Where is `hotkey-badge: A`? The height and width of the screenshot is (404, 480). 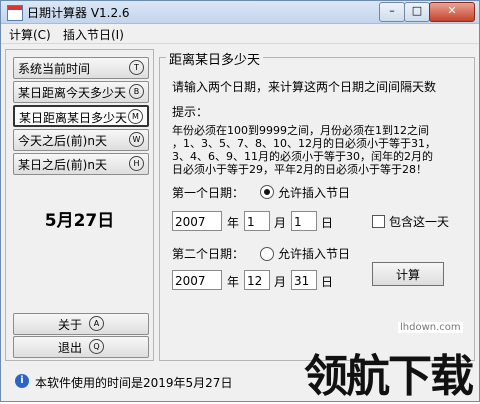
hotkey-badge: A is located at coordinates (96, 323).